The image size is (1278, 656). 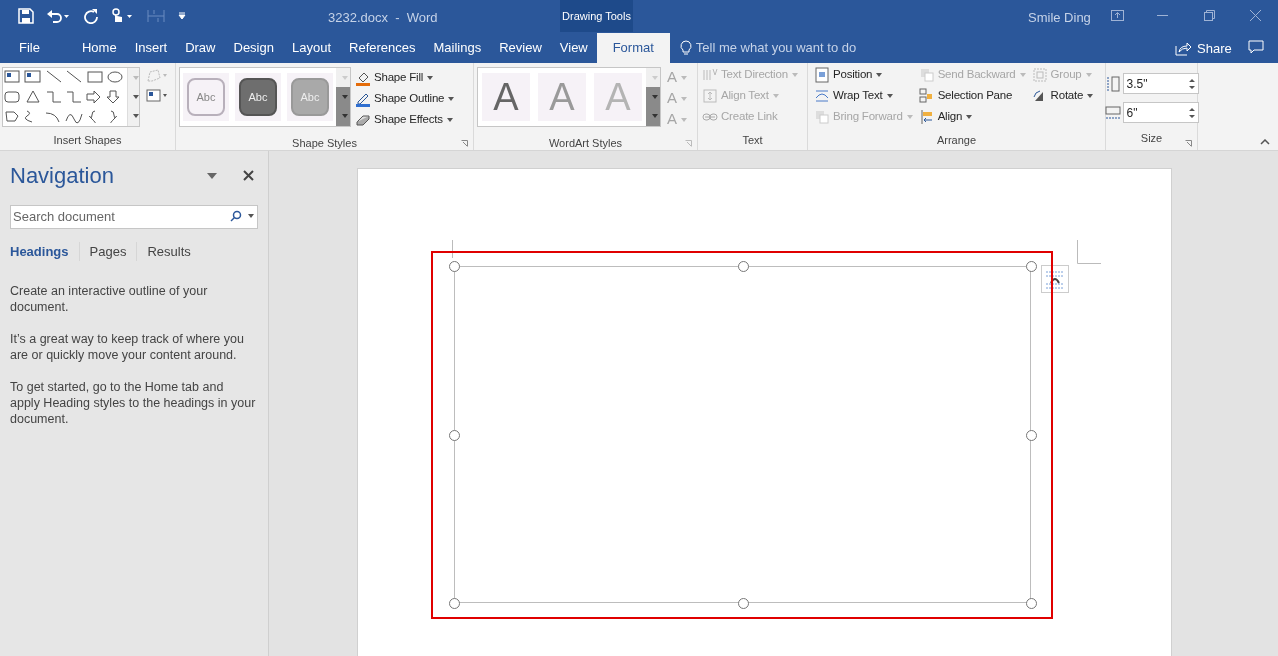 I want to click on size-field: 6", so click(x=1160, y=112).